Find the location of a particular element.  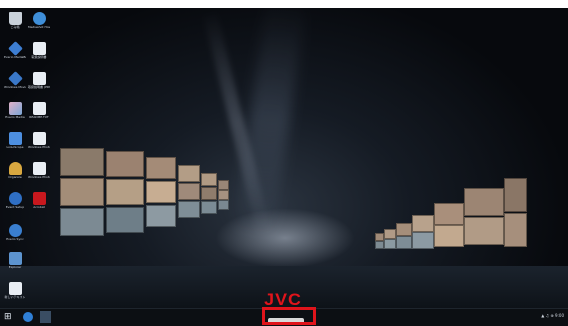

icon-label: ごみ箱 is located at coordinates (15, 27).